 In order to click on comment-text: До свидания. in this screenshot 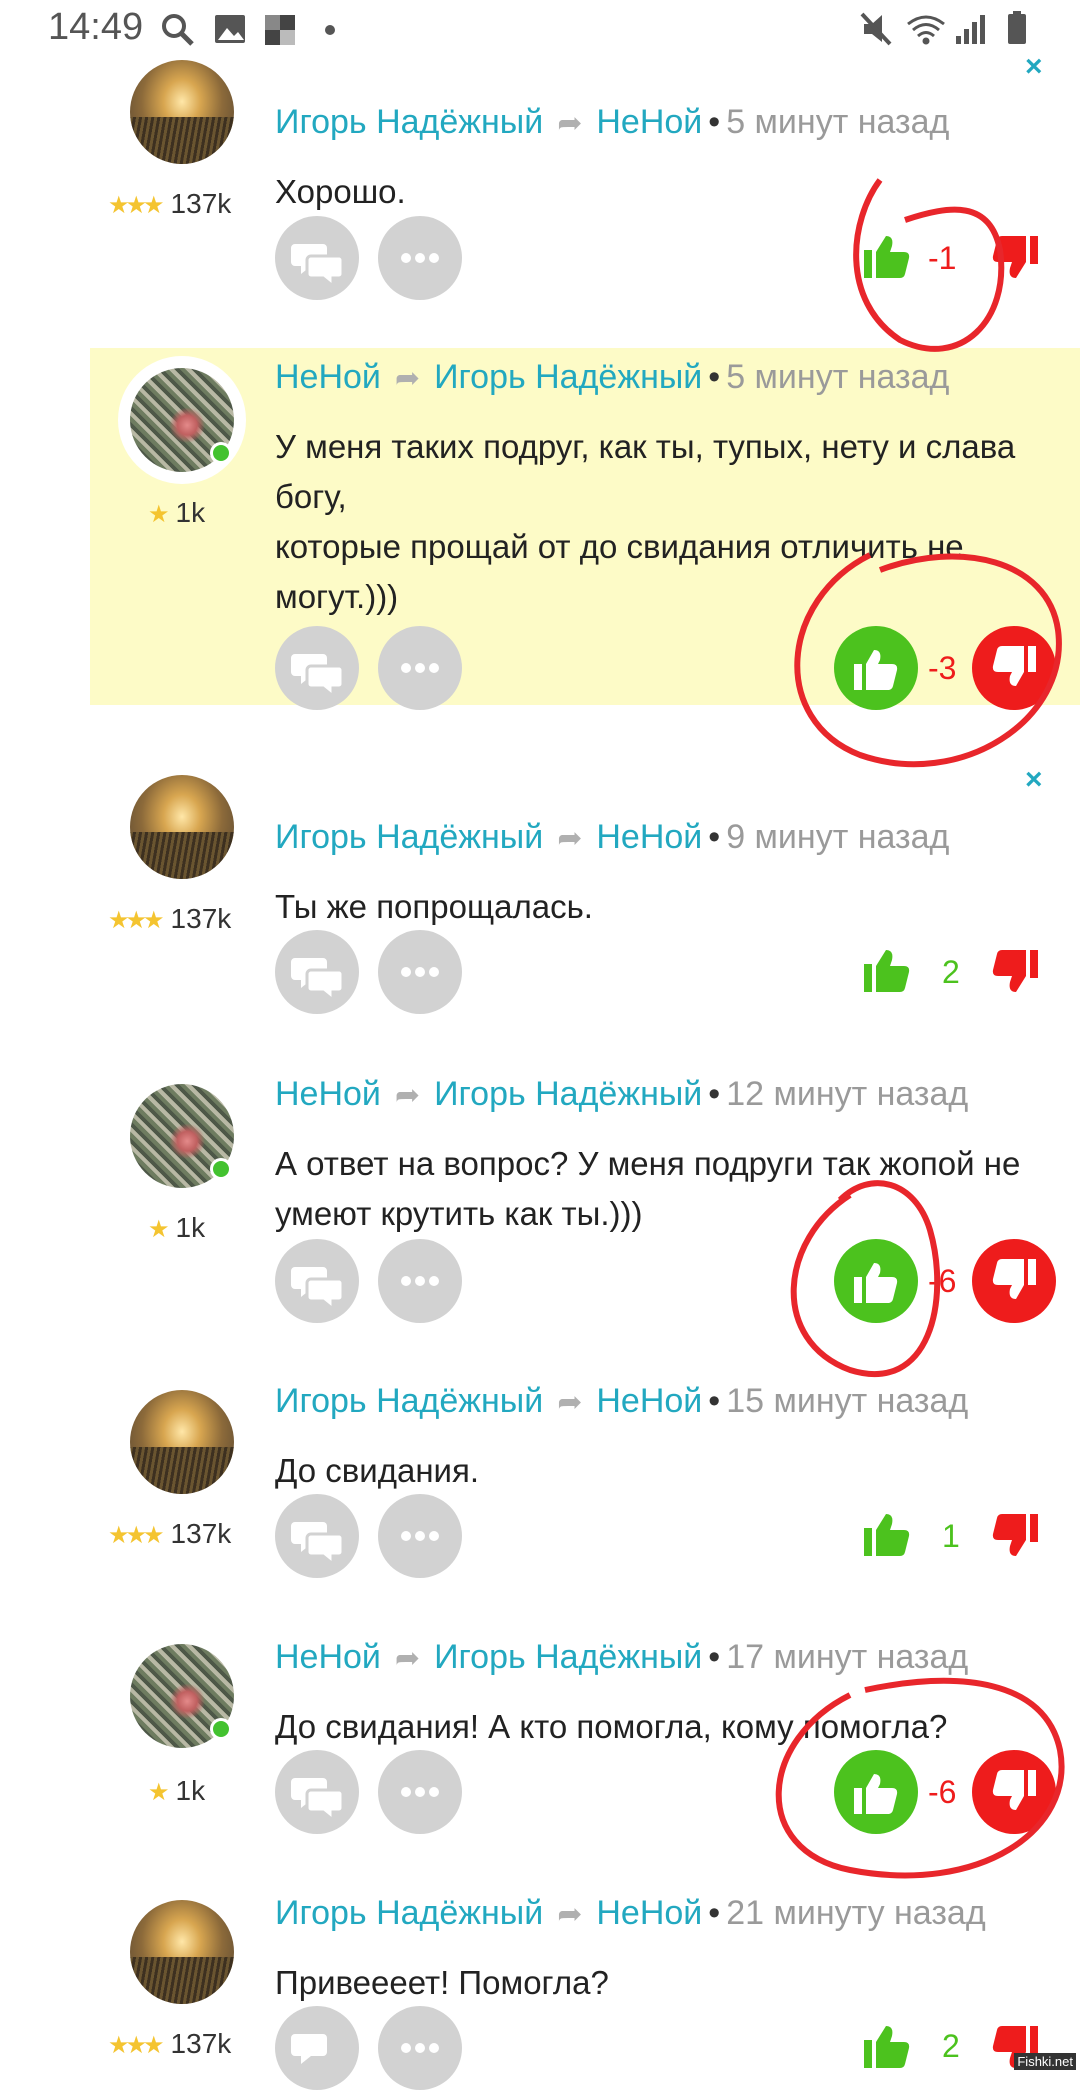, I will do `click(377, 1470)`.